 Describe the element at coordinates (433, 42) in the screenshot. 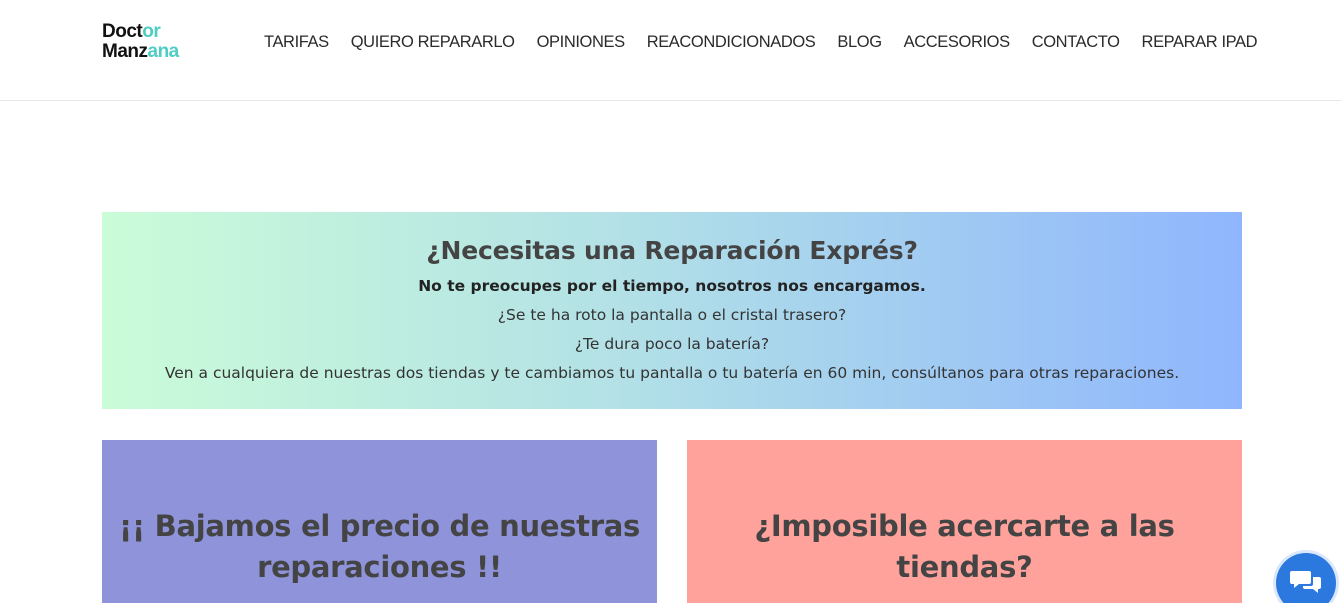

I see `nav-item-quiero-repararlo: QUIERO REPARARLO` at that location.